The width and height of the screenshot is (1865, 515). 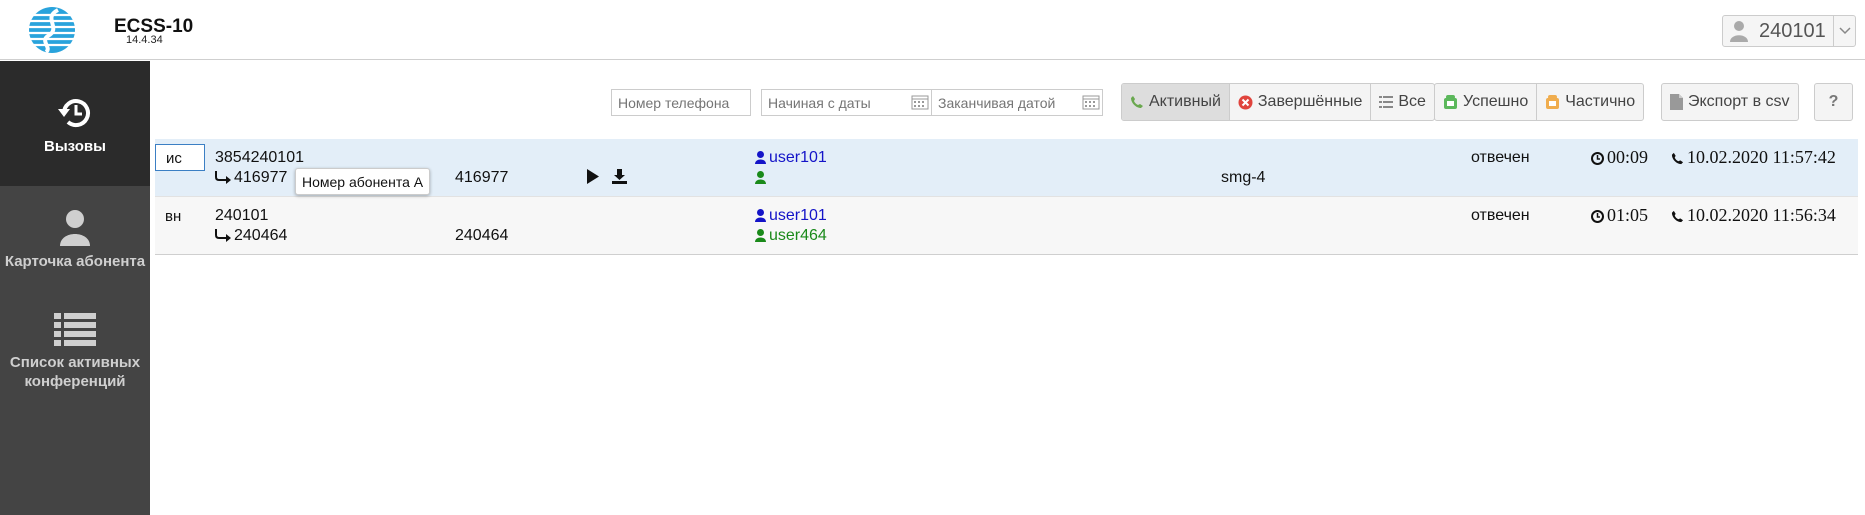 What do you see at coordinates (619, 179) in the screenshot?
I see `download-icon` at bounding box center [619, 179].